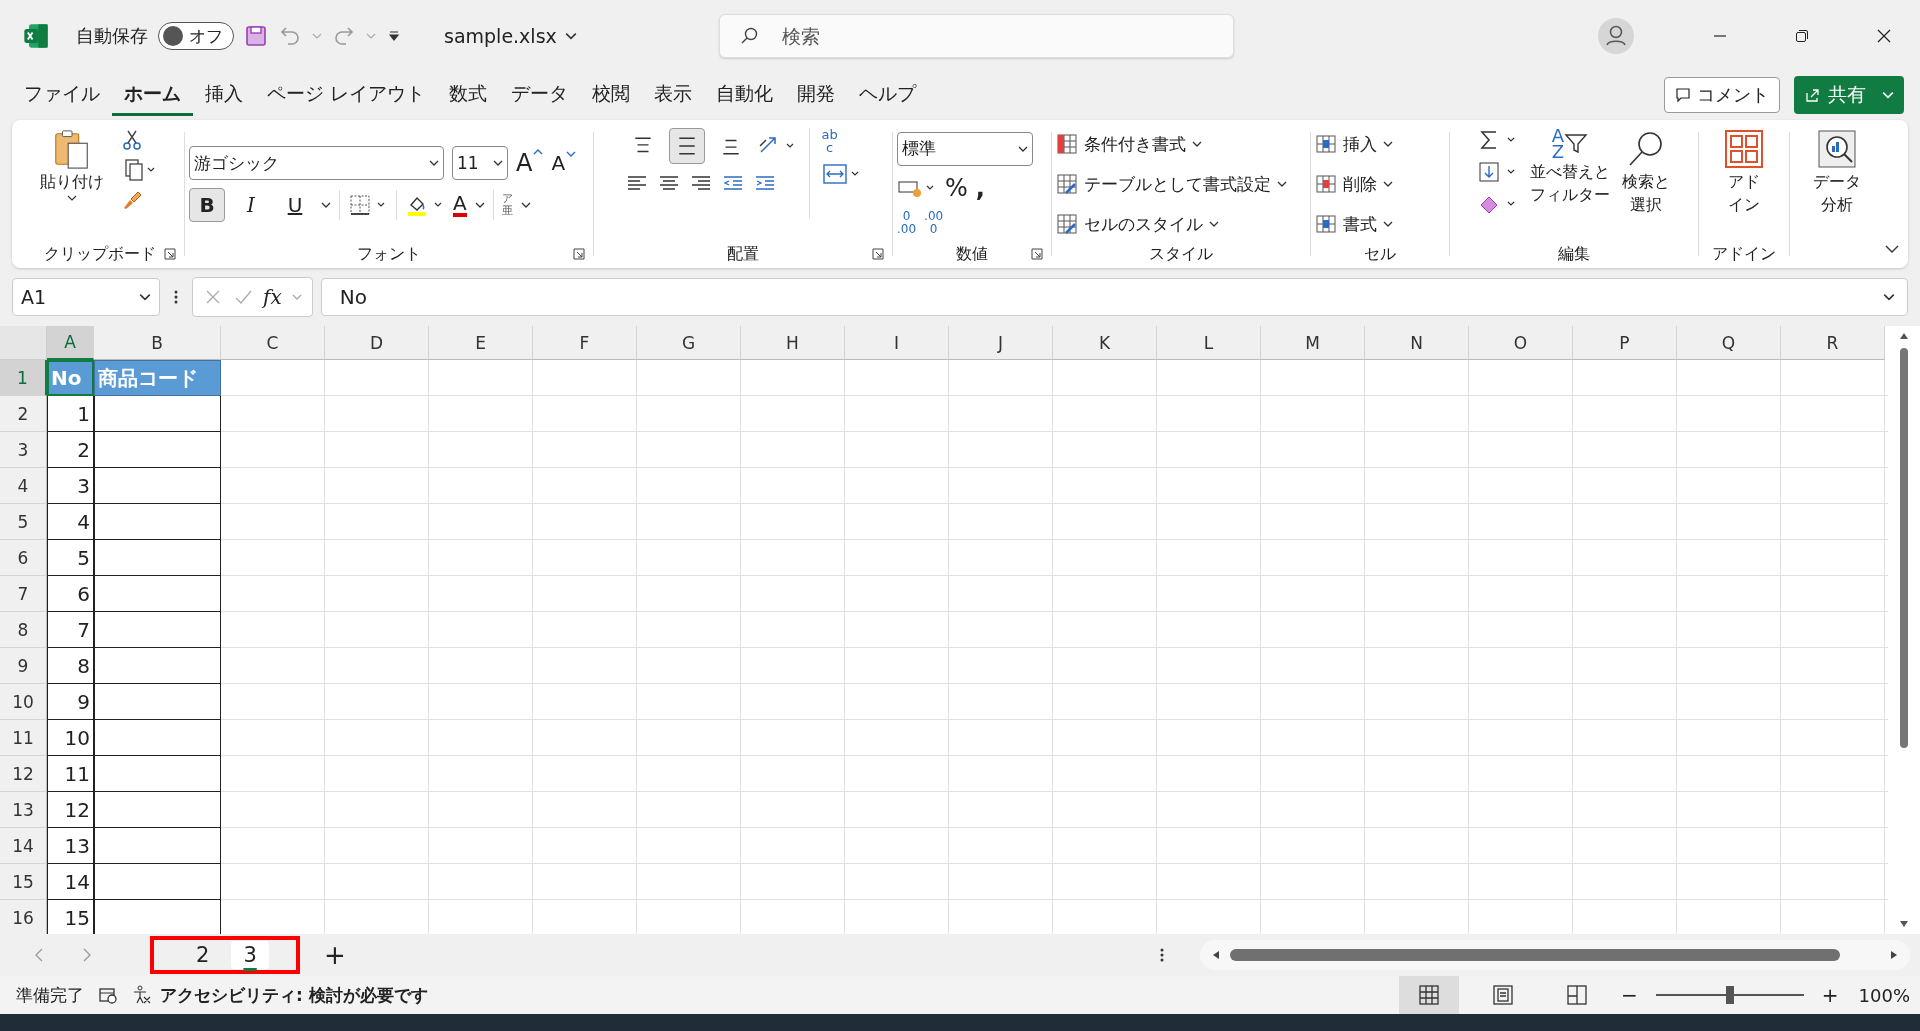 This screenshot has width=1920, height=1031. What do you see at coordinates (23, 810) in the screenshot?
I see `row-header: 13` at bounding box center [23, 810].